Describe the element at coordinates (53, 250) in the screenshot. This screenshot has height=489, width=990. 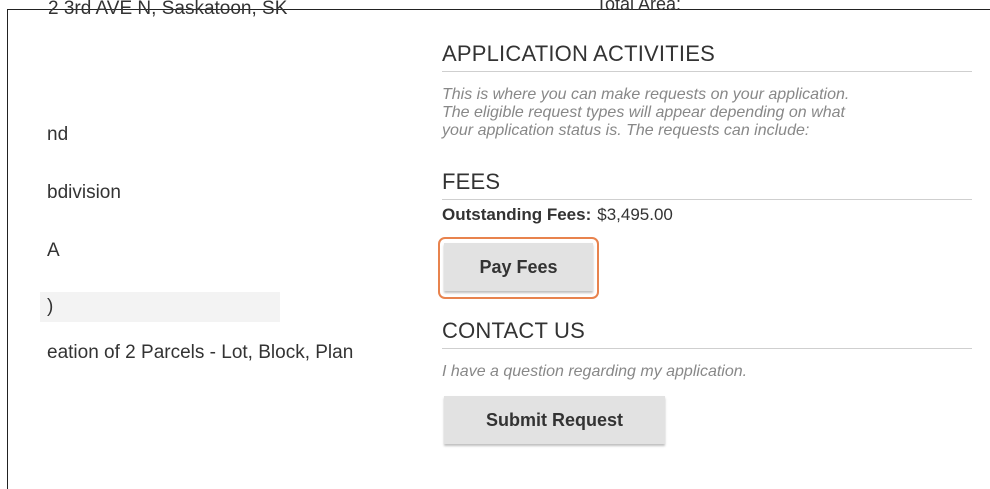
I see `detail-line-3: A` at that location.